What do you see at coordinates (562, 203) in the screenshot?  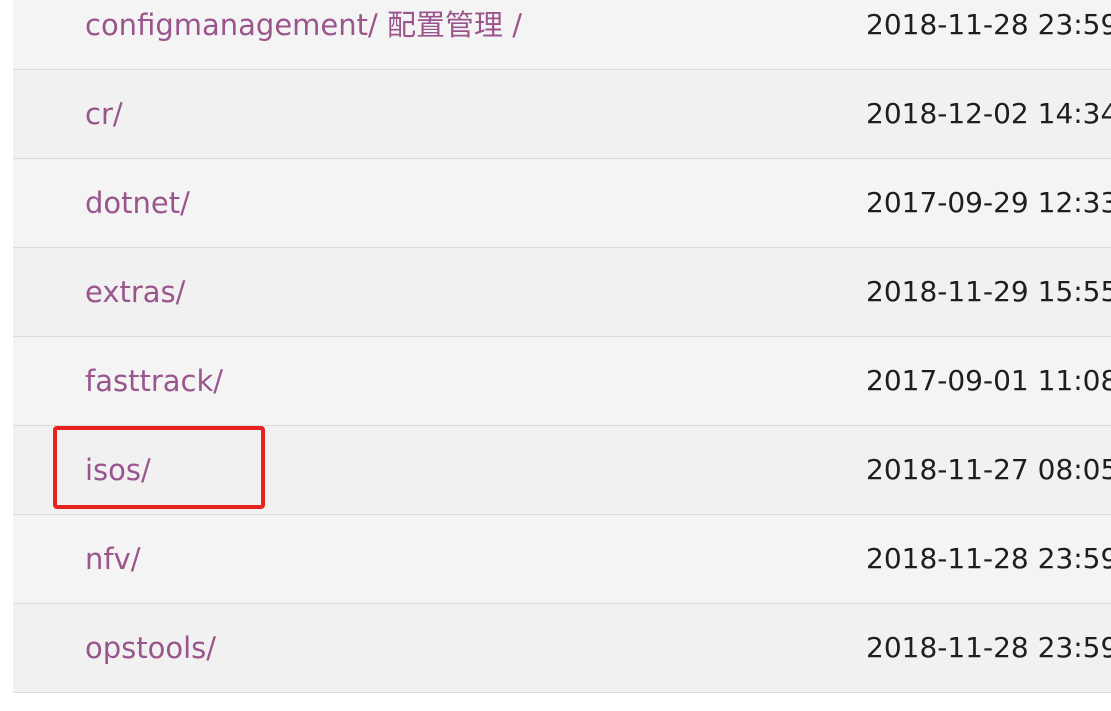 I see `list-item: dotnet/ 2017-09-29 12:33` at bounding box center [562, 203].